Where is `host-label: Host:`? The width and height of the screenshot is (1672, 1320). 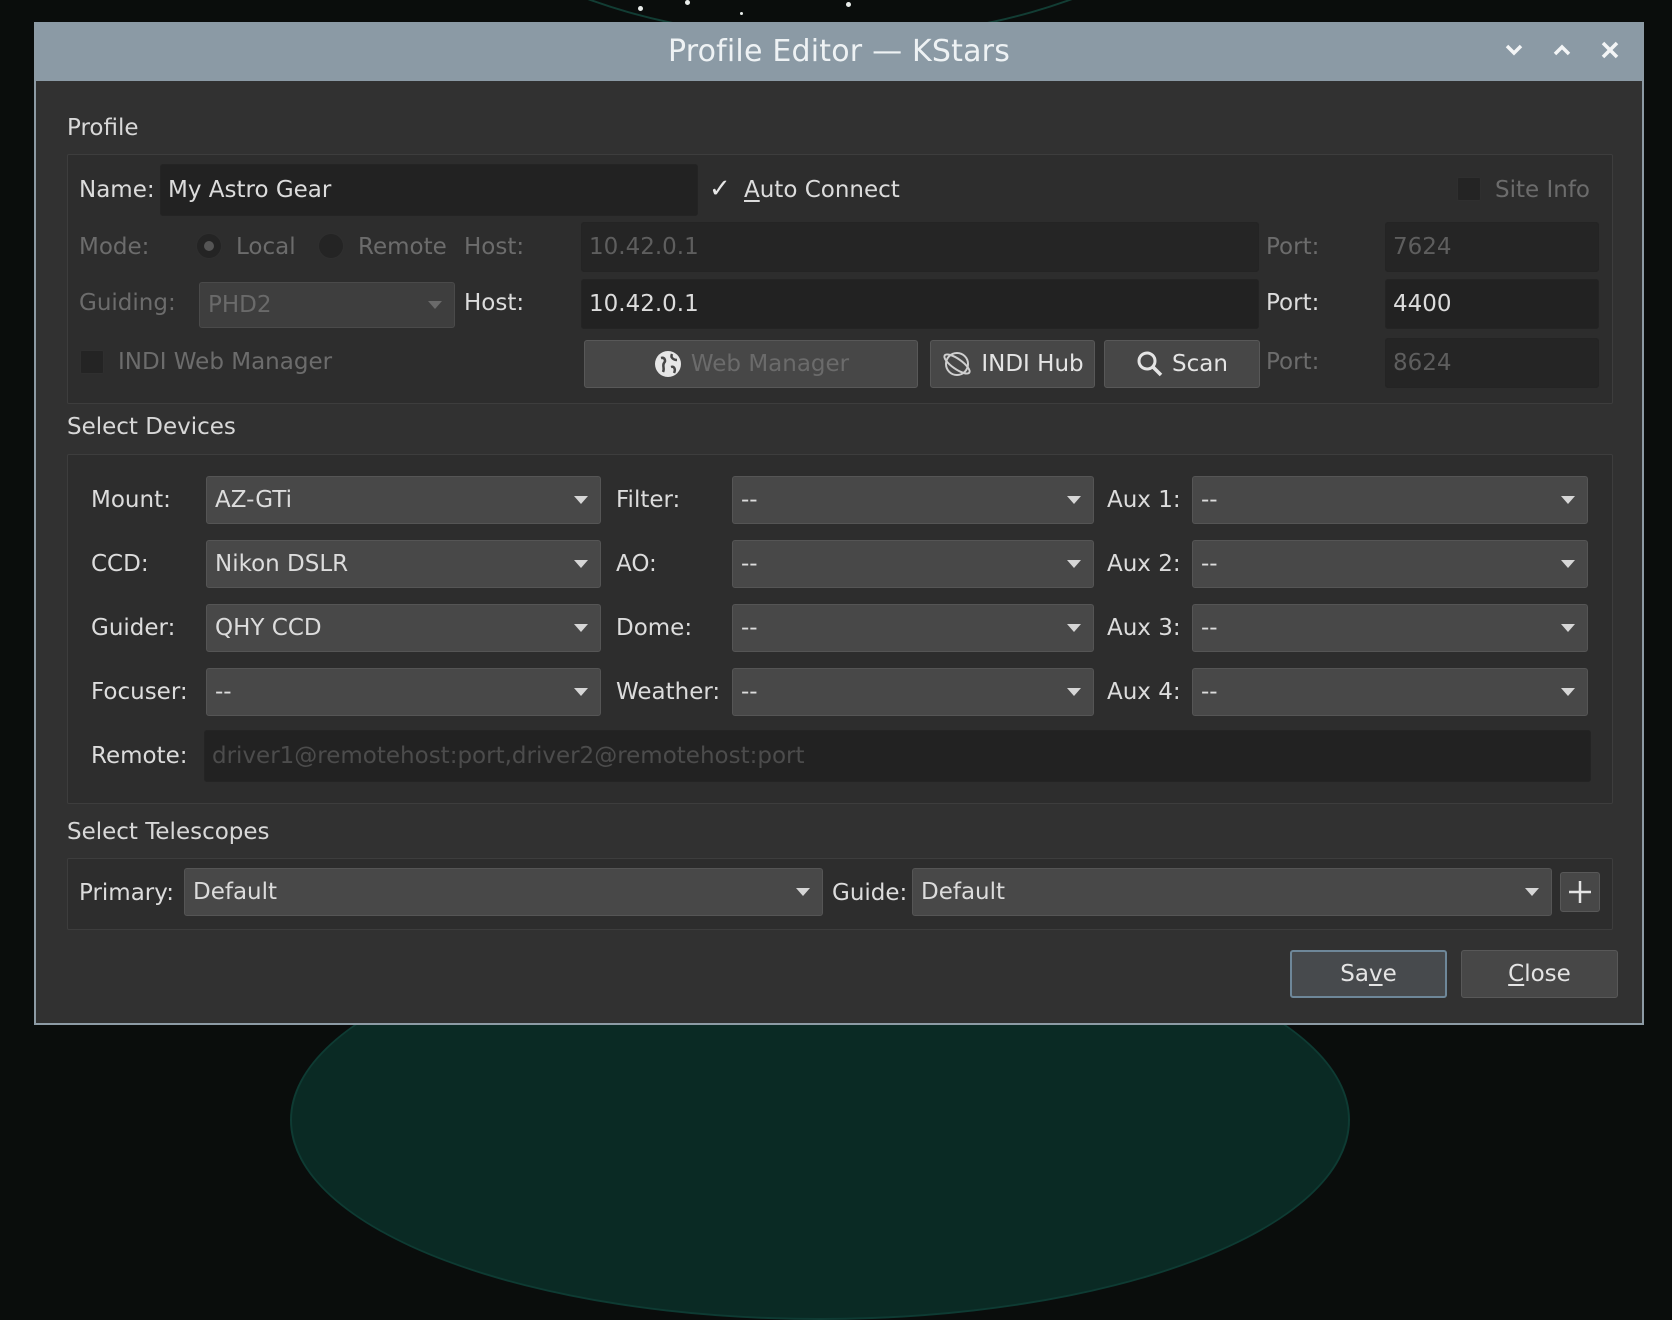
host-label: Host: is located at coordinates (494, 247).